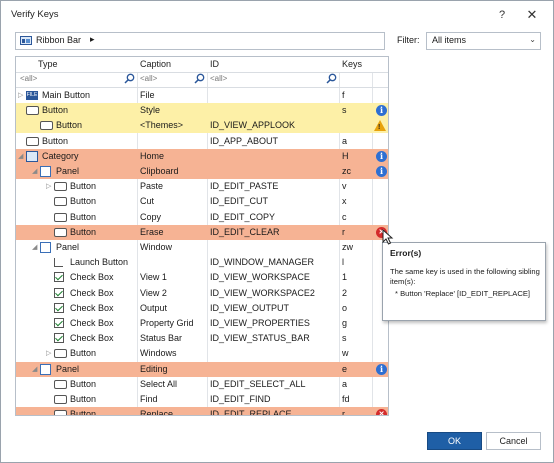 The image size is (554, 463). Describe the element at coordinates (32, 156) in the screenshot. I see `category-icon` at that location.